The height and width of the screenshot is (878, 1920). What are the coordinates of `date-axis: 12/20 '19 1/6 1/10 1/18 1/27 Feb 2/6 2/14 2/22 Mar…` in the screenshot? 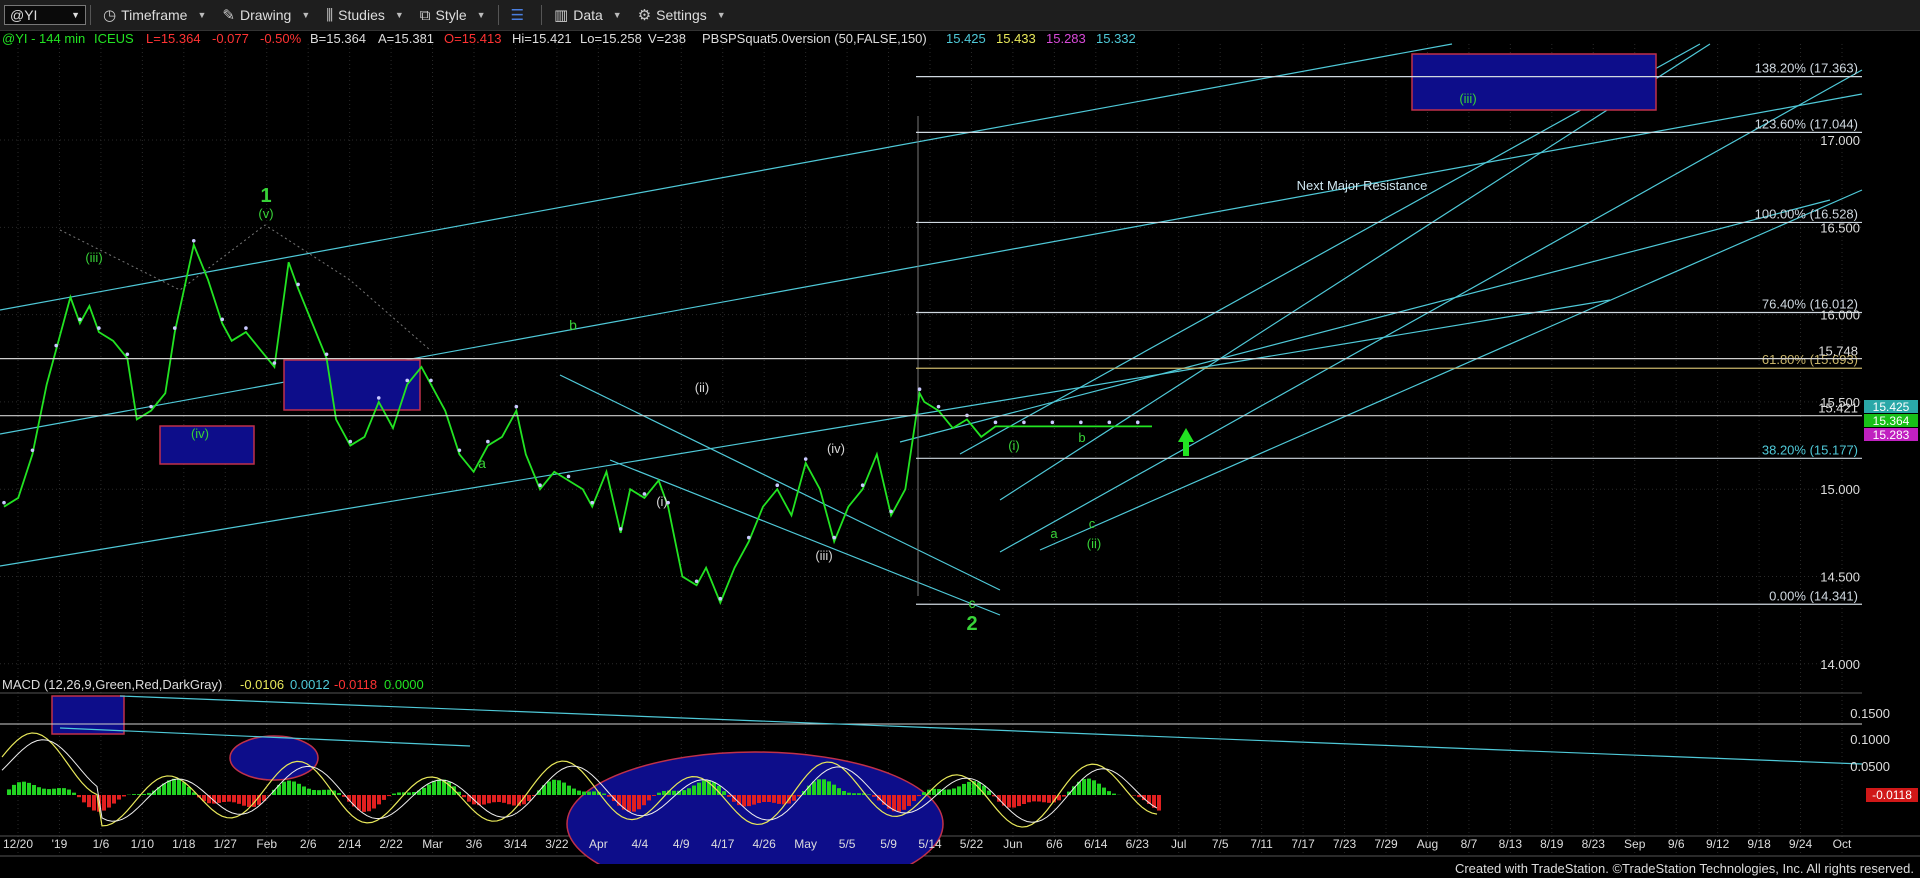 It's located at (927, 844).